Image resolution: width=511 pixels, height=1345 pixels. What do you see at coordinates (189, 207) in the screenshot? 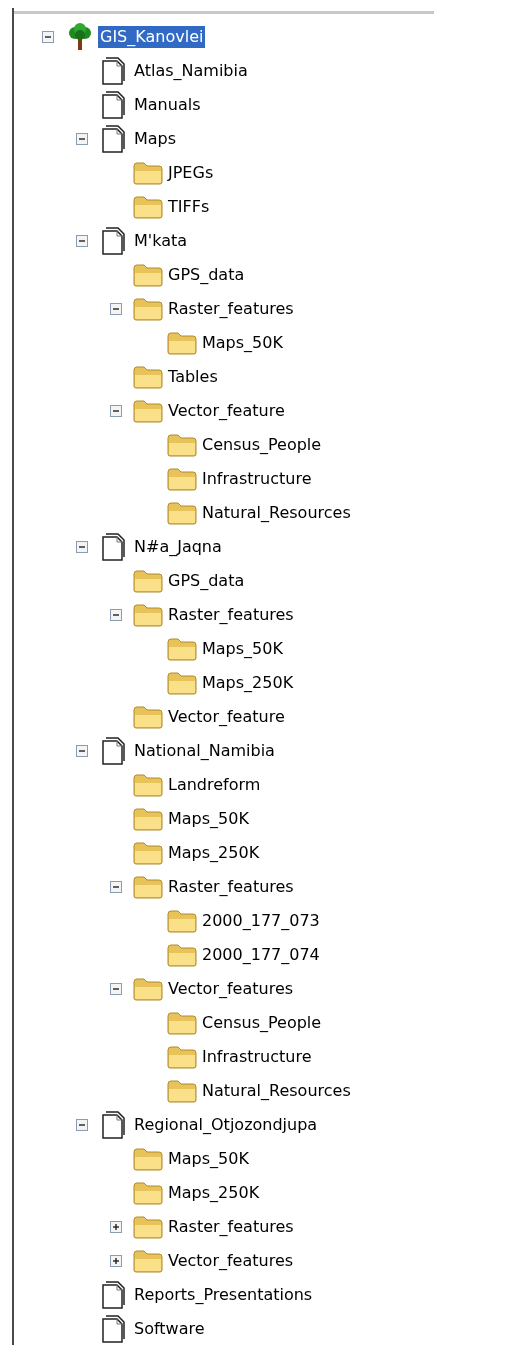
I see `tree-item: TIFFs` at bounding box center [189, 207].